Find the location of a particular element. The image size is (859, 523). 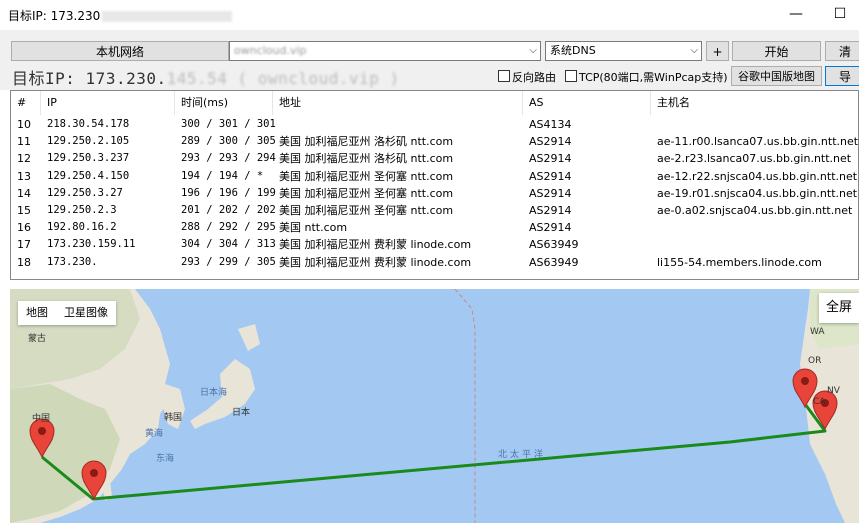

dns-select-text: 系统DNS is located at coordinates (573, 50).